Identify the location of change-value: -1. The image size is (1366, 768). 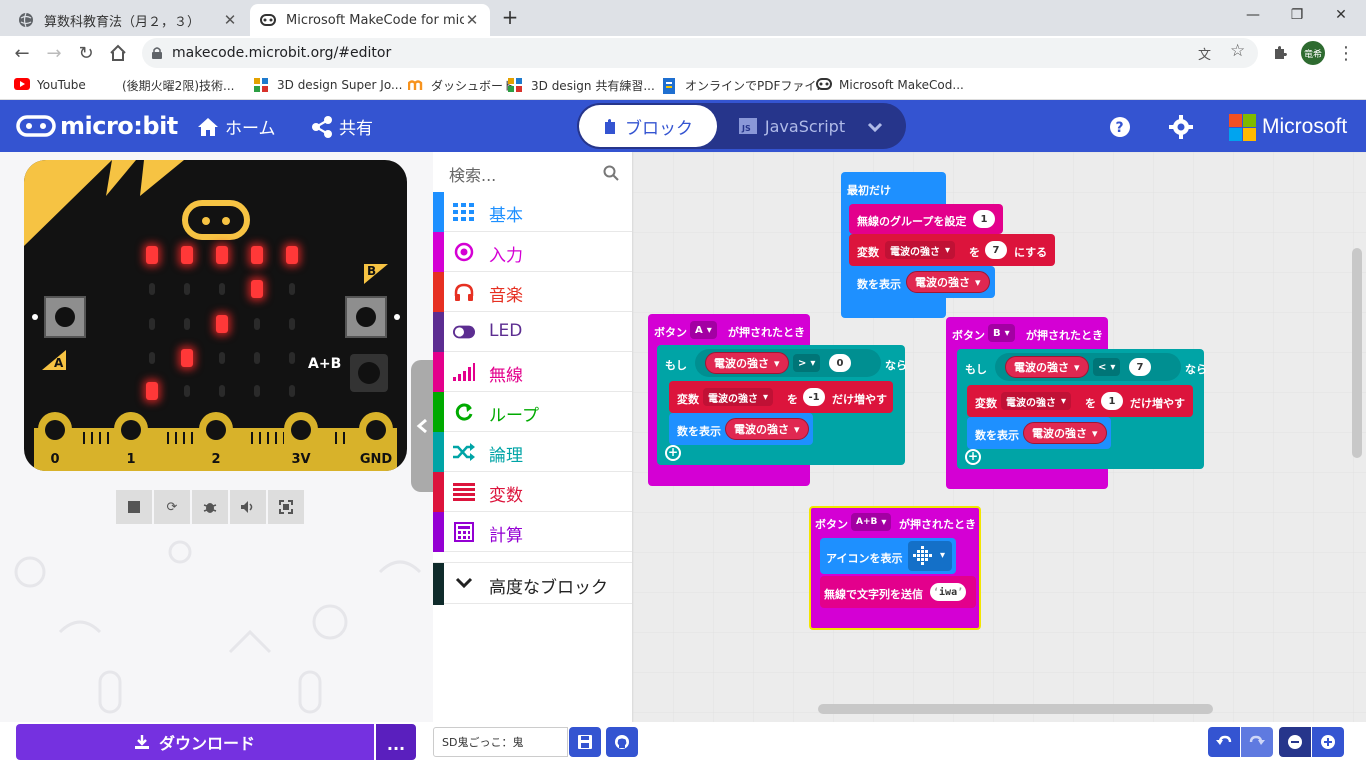
(814, 397).